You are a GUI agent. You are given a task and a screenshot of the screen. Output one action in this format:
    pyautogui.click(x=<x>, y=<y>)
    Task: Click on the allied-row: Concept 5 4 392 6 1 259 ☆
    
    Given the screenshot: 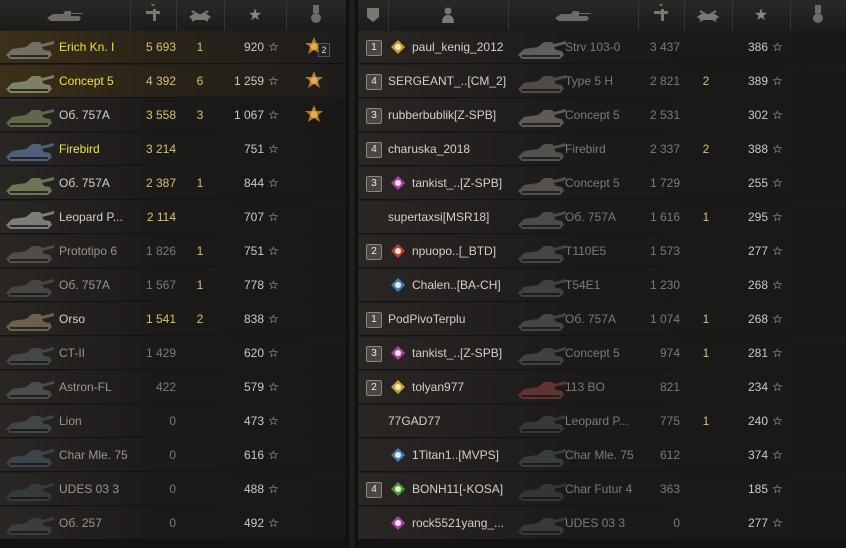 What is the action you would take?
    pyautogui.click(x=173, y=80)
    